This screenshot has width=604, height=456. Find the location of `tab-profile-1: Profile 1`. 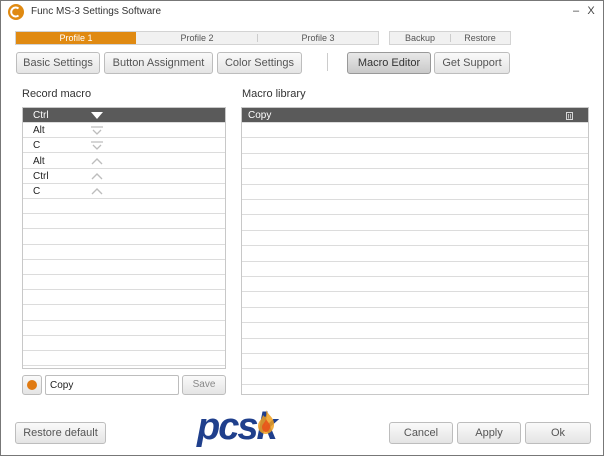

tab-profile-1: Profile 1 is located at coordinates (76, 38).